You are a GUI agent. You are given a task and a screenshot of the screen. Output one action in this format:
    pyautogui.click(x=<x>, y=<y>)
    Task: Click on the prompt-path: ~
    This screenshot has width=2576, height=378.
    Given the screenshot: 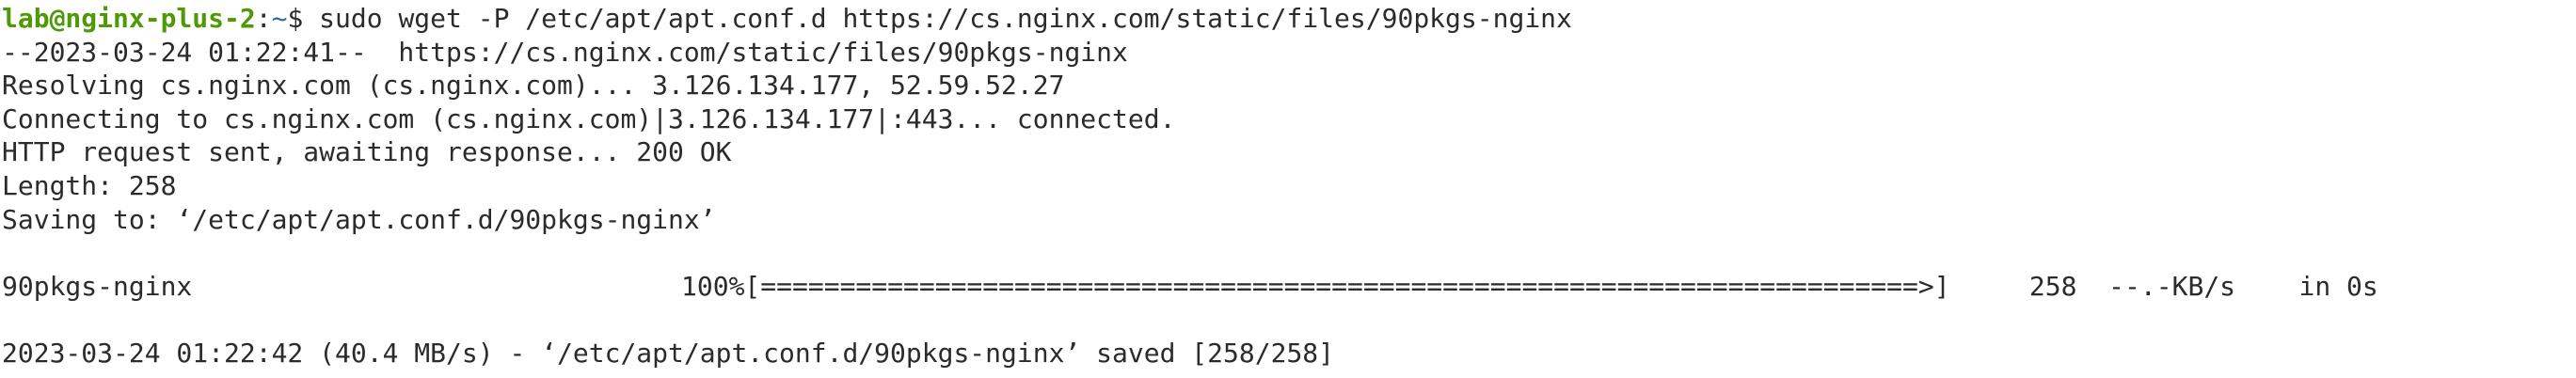 What is the action you would take?
    pyautogui.click(x=279, y=18)
    